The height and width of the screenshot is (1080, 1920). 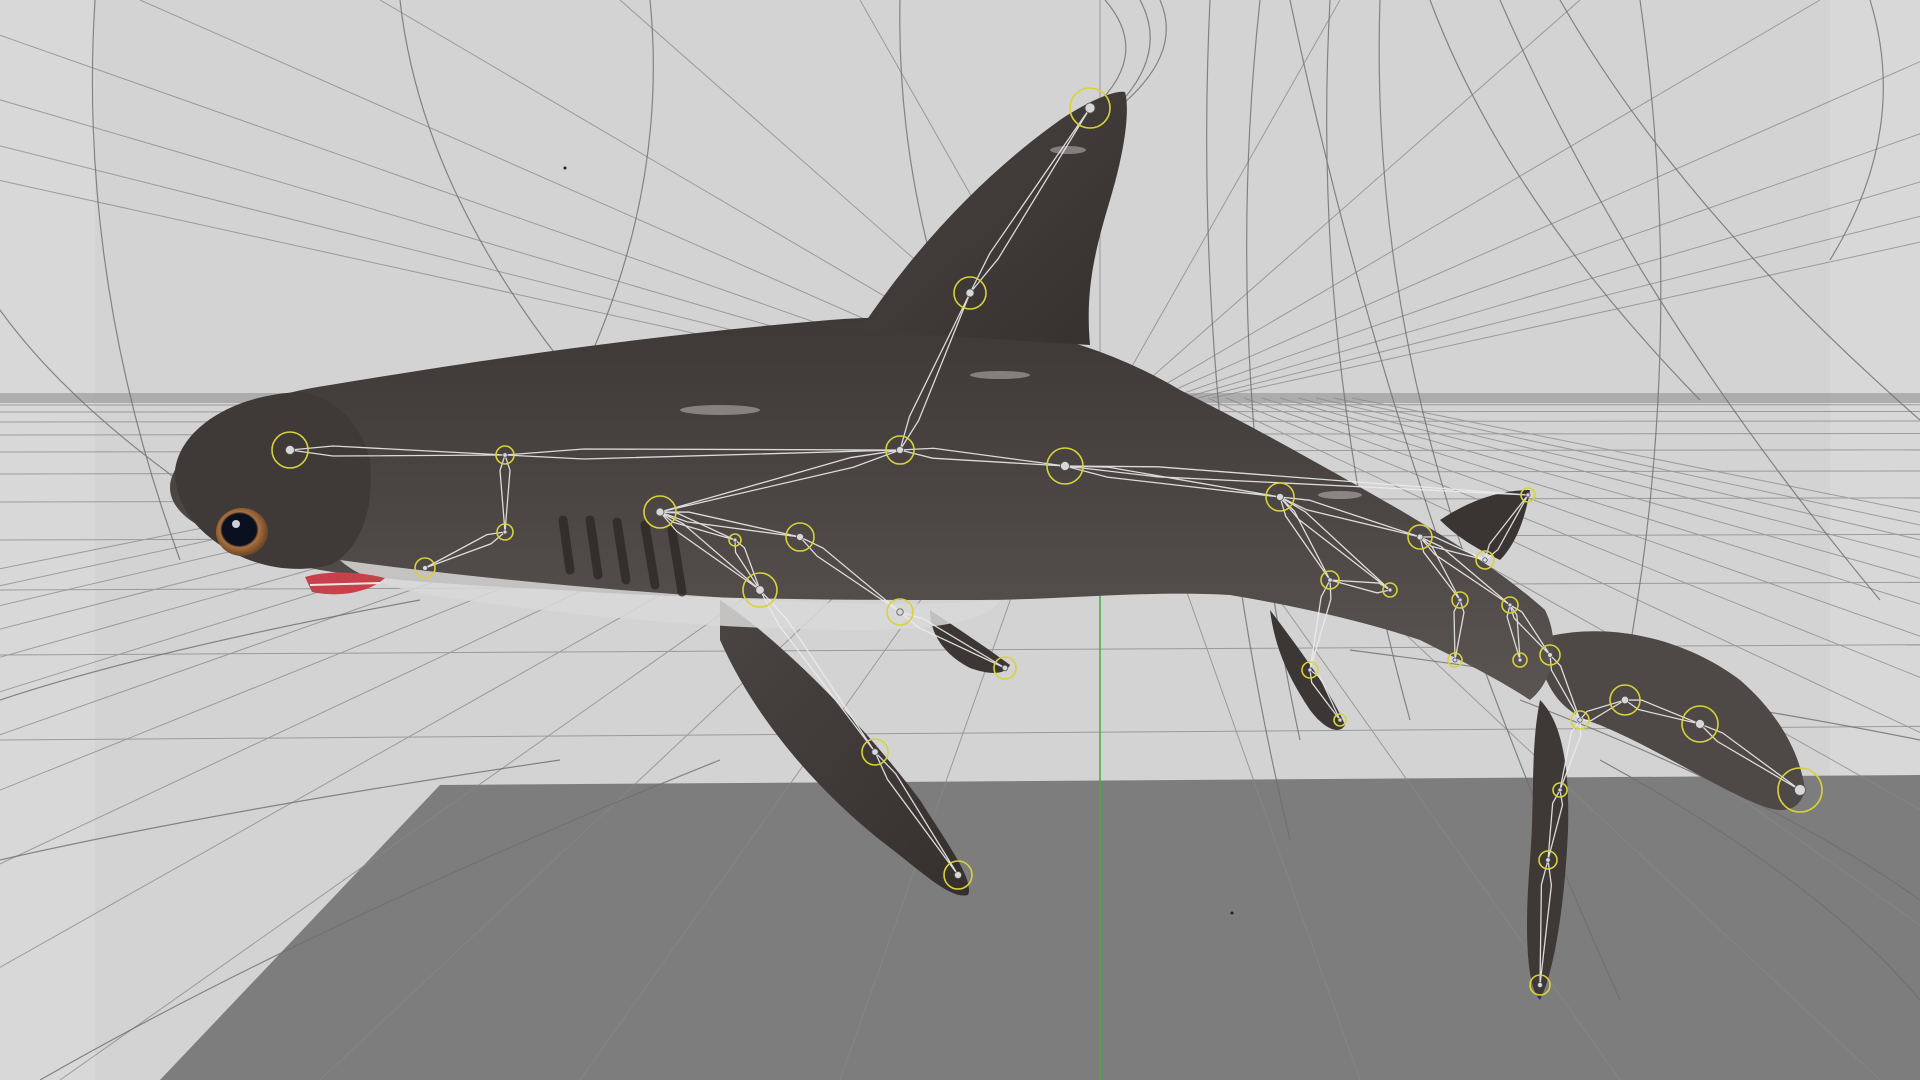 I want to click on shark-eye, so click(x=242, y=532).